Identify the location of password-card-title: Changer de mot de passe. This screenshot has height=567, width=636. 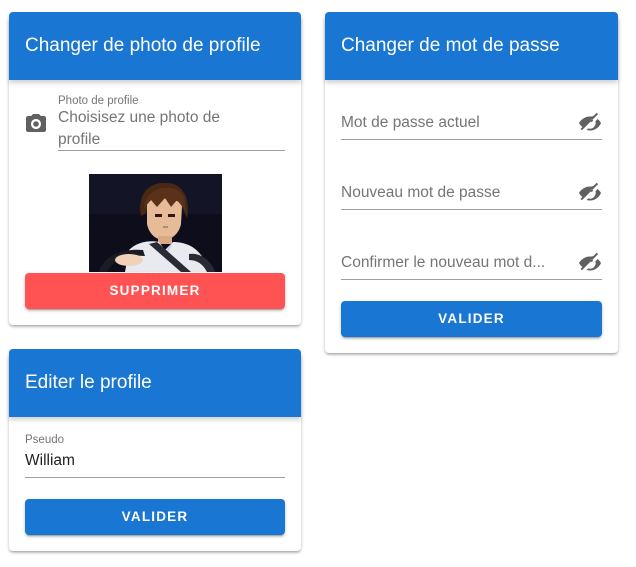
(450, 45).